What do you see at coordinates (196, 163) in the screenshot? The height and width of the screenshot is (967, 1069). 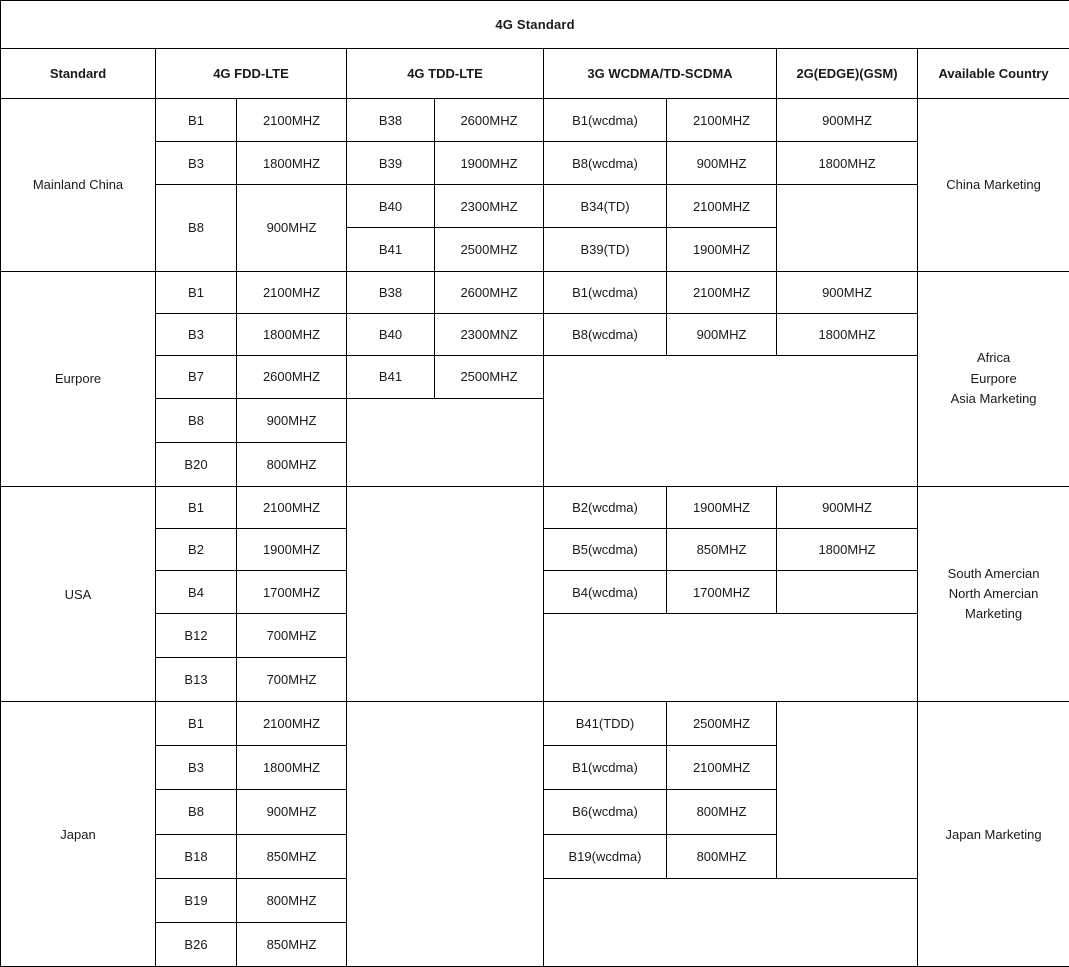 I see `fdd-band: B3` at bounding box center [196, 163].